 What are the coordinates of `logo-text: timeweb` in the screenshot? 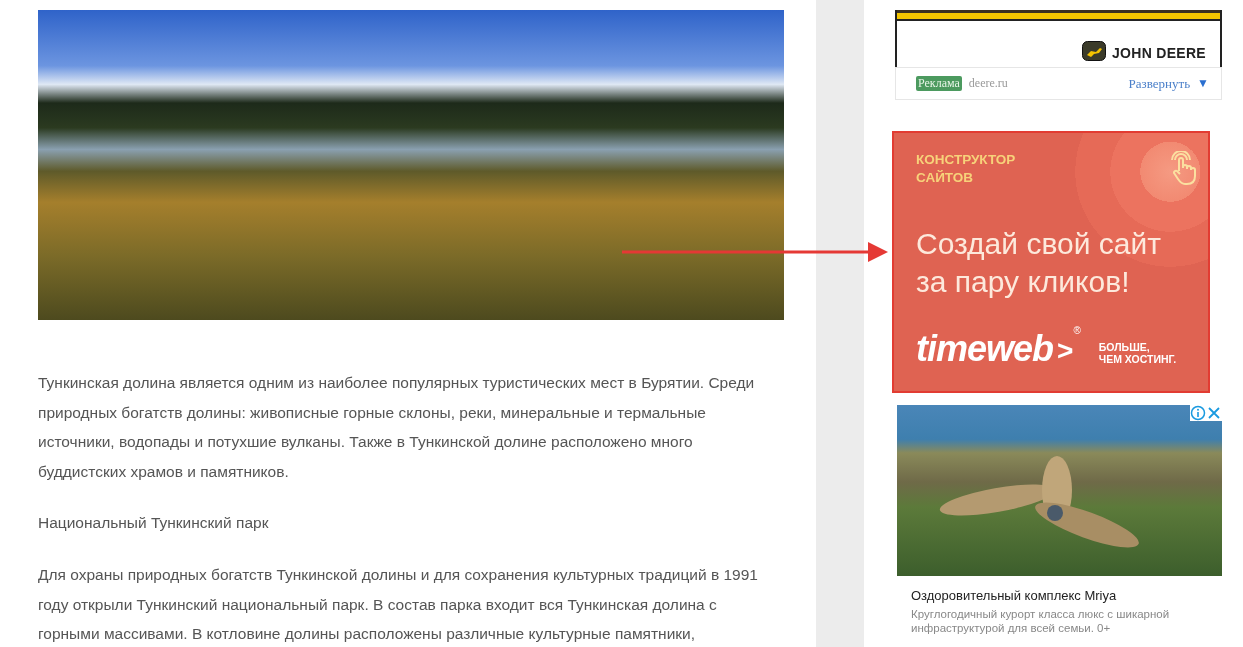 It's located at (985, 349).